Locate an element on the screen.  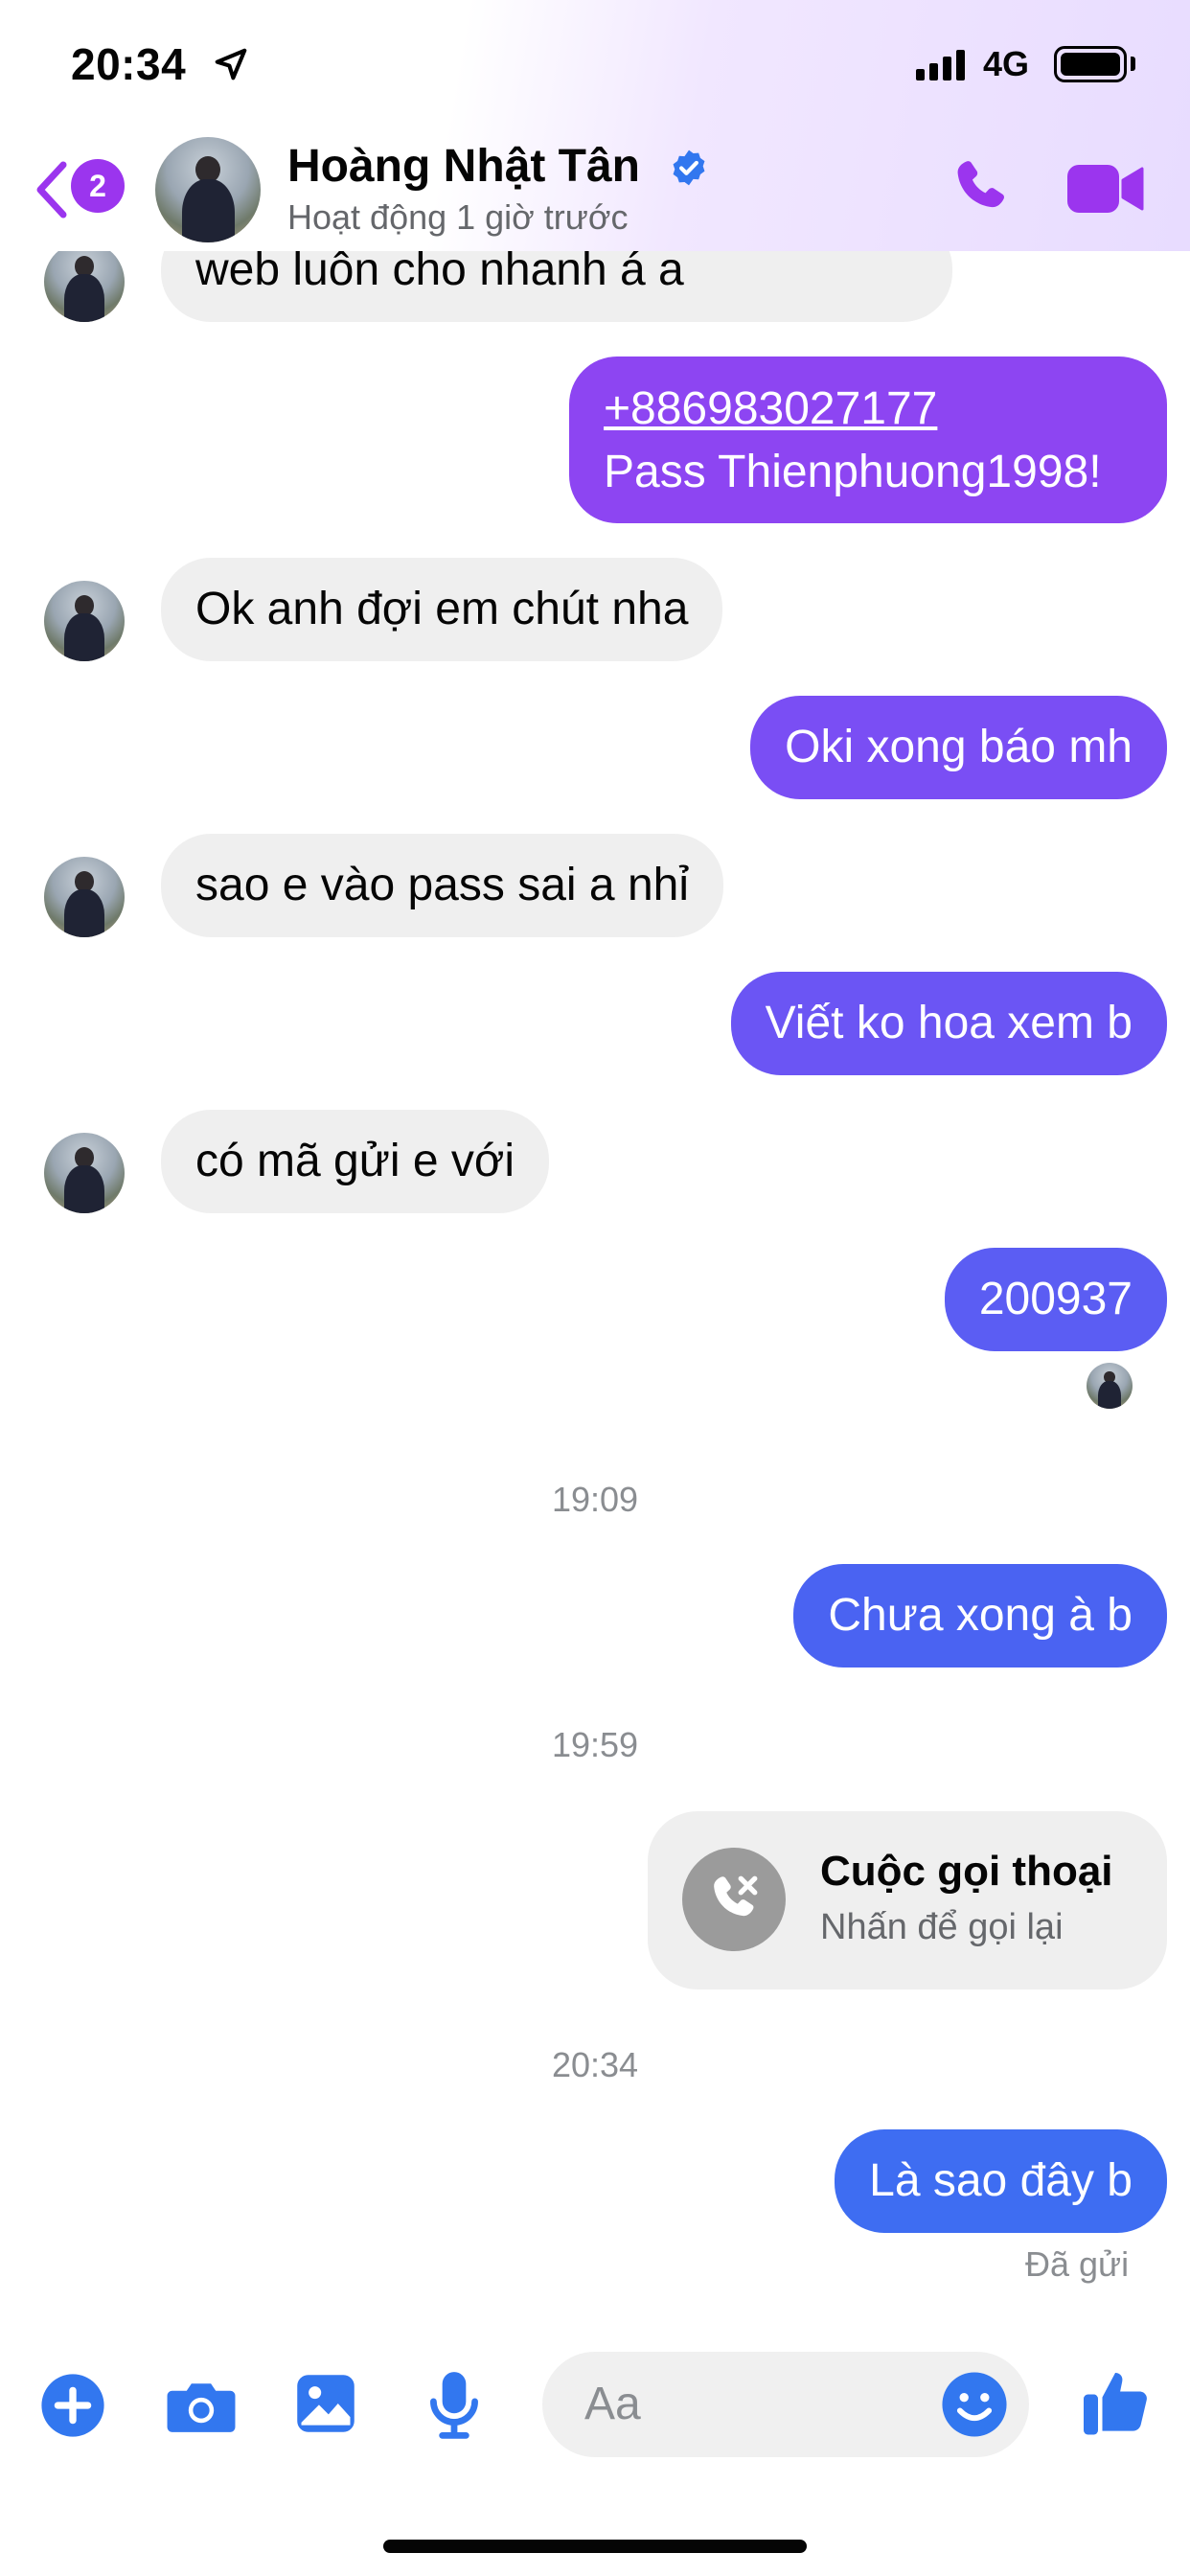
back-button: 2 is located at coordinates (81, 188).